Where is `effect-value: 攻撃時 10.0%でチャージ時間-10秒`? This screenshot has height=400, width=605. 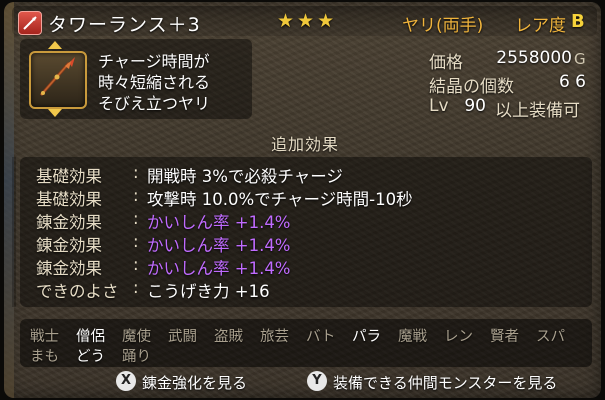 effect-value: 攻撃時 10.0%でチャージ時間-10秒 is located at coordinates (280, 199).